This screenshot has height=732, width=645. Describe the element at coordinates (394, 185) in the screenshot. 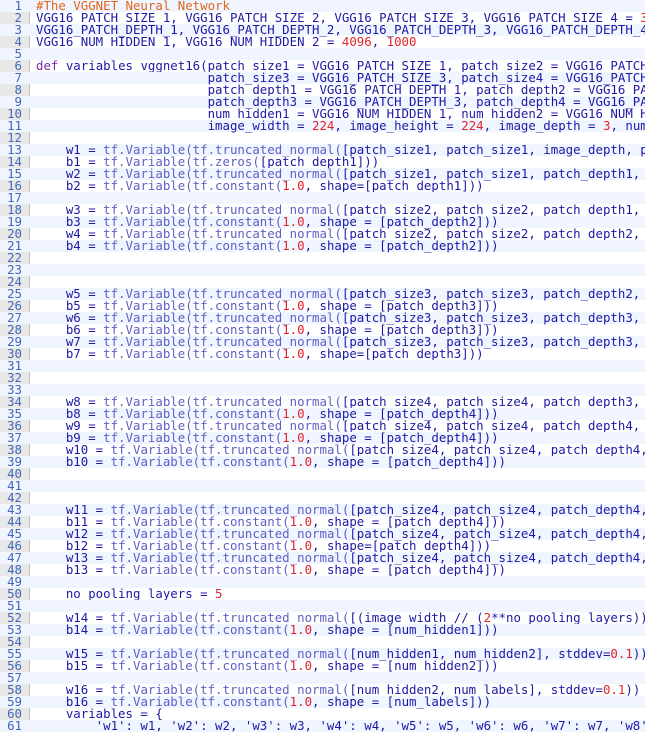

I see `code-token: , shape=[patch_depth1]))` at that location.